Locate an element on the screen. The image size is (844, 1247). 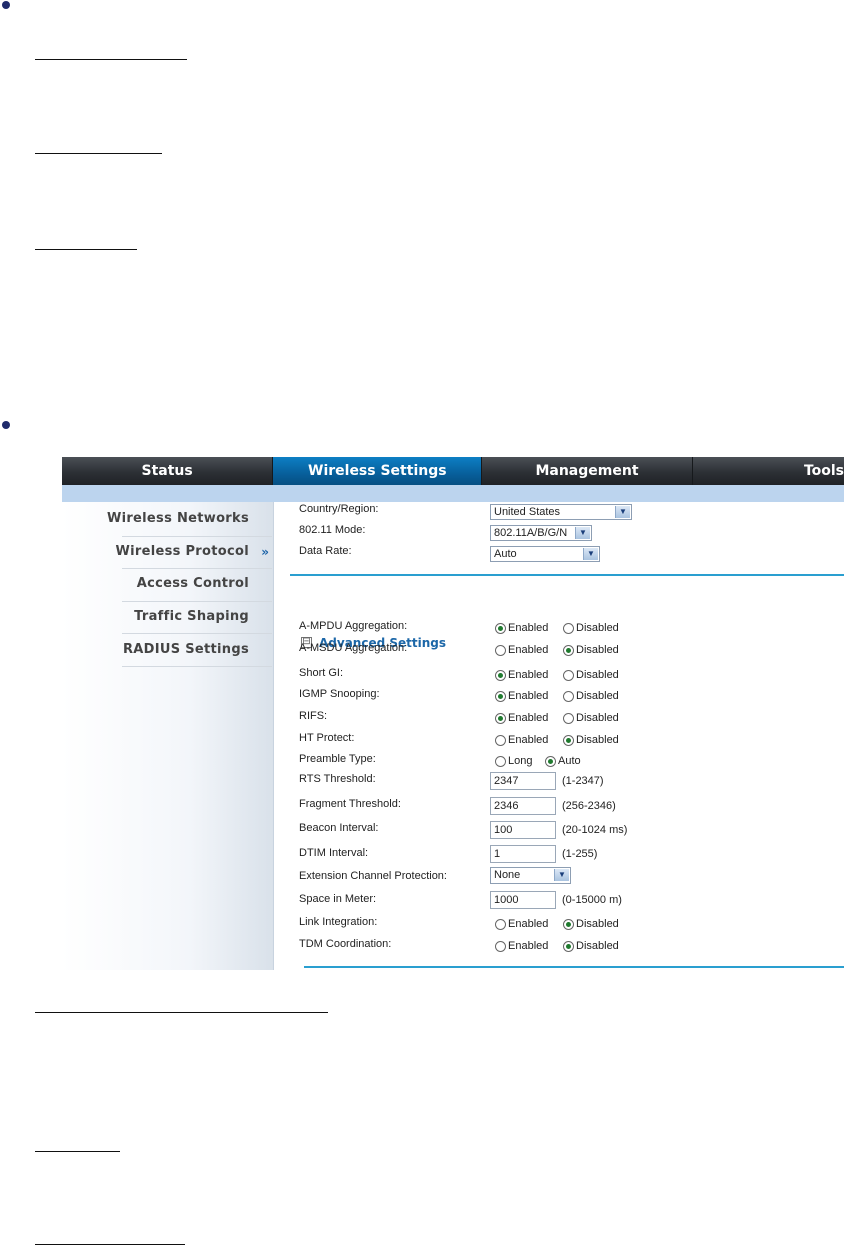
sidebar-label: Access Control is located at coordinates (192, 583).